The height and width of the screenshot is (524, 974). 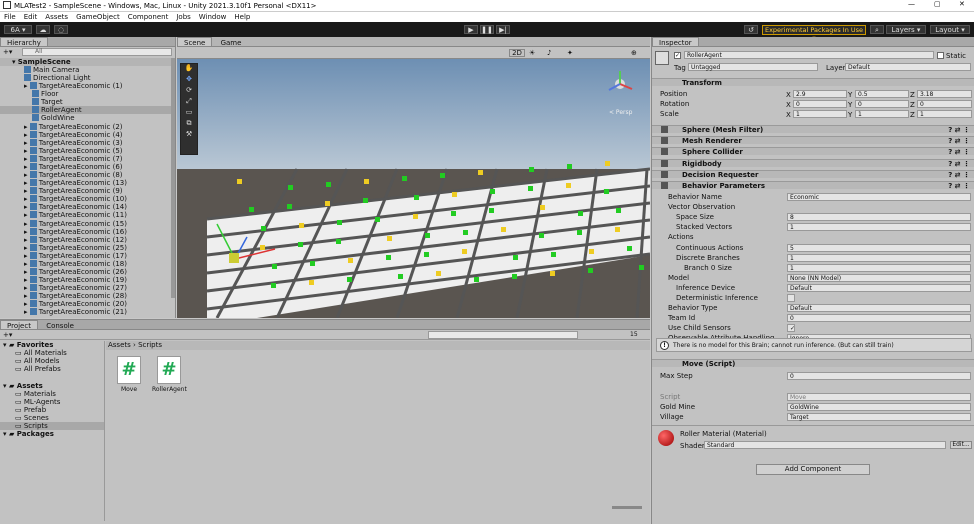 I want to click on hierarchy-item: ▸ TargetAreaEconomic (13), so click(x=87, y=183).